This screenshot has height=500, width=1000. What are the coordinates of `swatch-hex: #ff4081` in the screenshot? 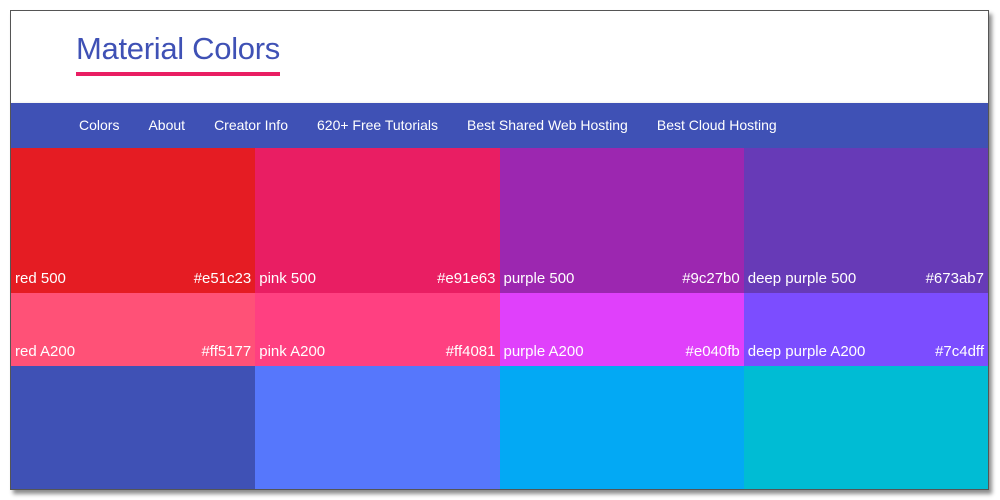 It's located at (470, 351).